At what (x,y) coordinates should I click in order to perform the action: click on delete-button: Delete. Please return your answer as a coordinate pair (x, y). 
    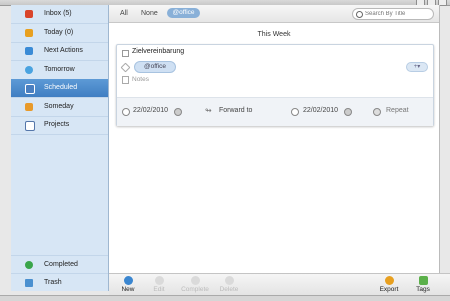
    Looking at the image, I should click on (229, 284).